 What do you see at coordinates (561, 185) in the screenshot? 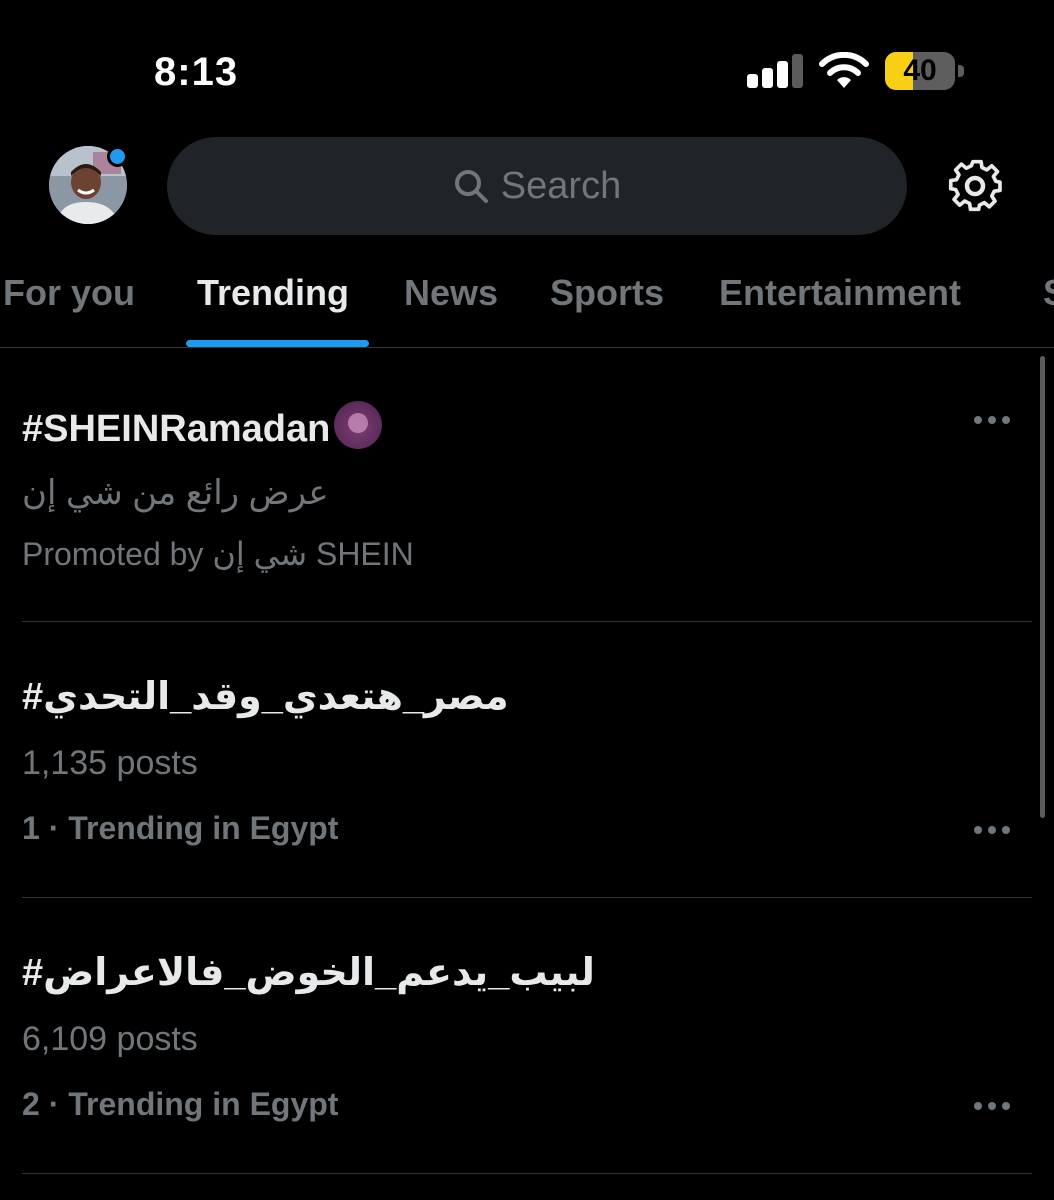
I see `search-placeholder: Search` at bounding box center [561, 185].